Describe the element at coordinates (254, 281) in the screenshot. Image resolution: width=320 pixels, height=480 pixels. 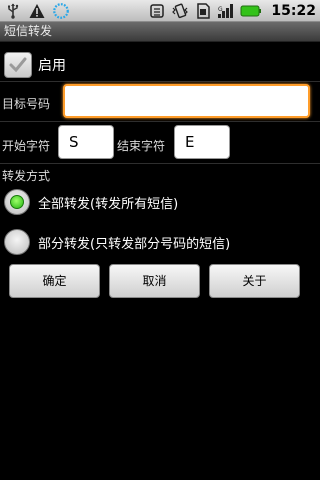
I see `about-button: 关于` at that location.